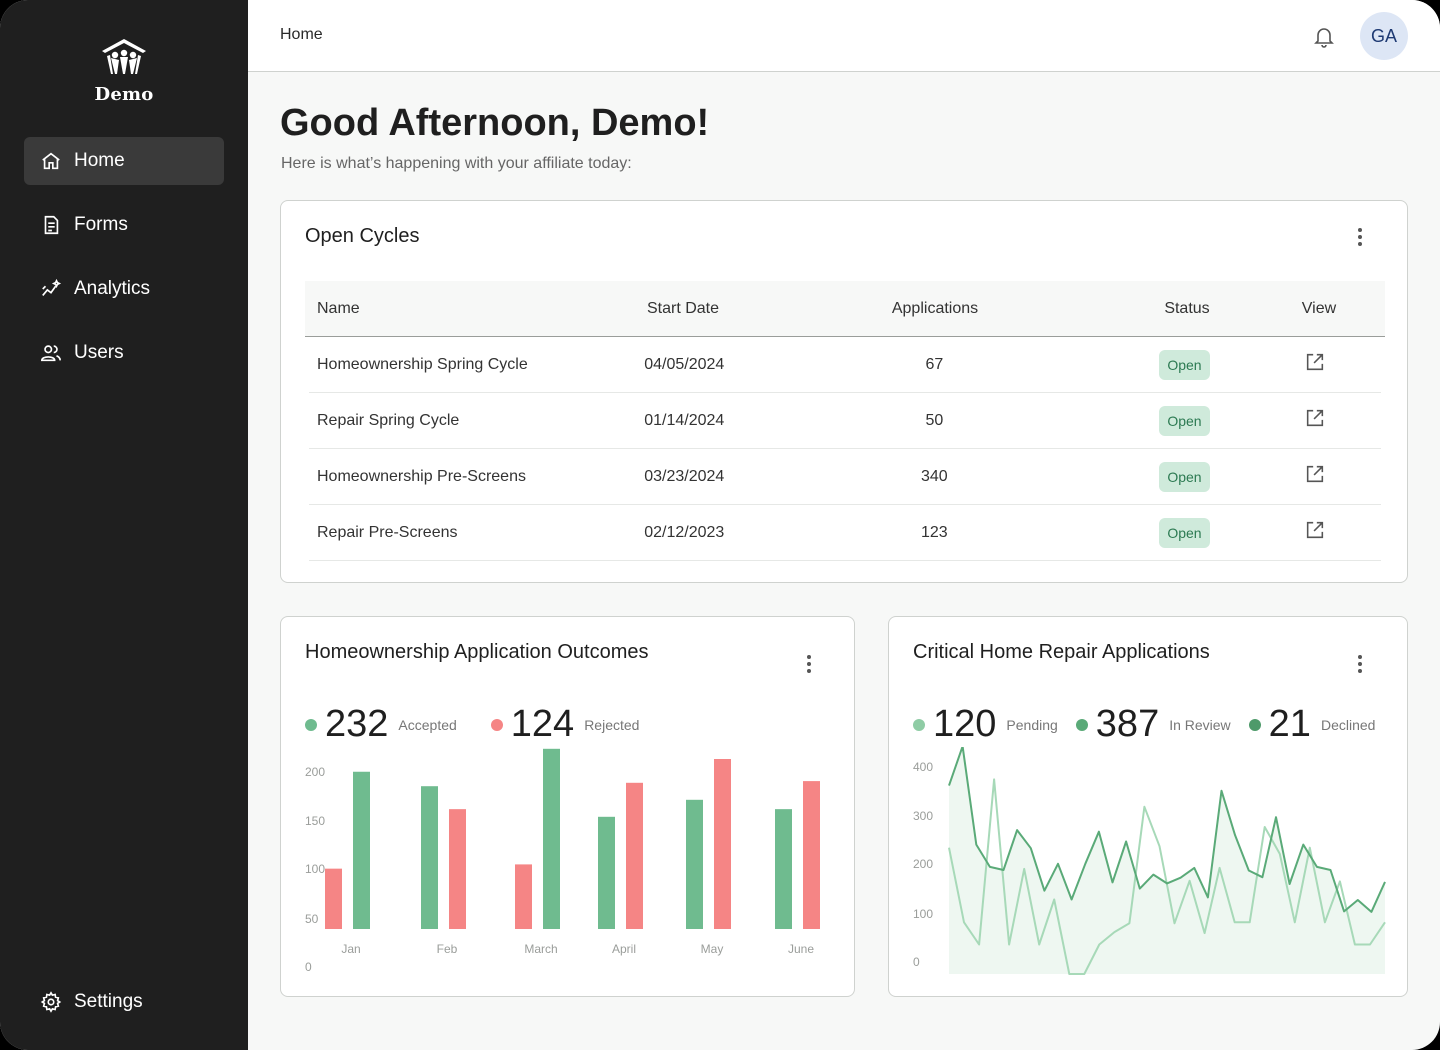 This screenshot has width=1440, height=1050. Describe the element at coordinates (684, 364) in the screenshot. I see `cycle-start-date: 04/05/2024` at that location.